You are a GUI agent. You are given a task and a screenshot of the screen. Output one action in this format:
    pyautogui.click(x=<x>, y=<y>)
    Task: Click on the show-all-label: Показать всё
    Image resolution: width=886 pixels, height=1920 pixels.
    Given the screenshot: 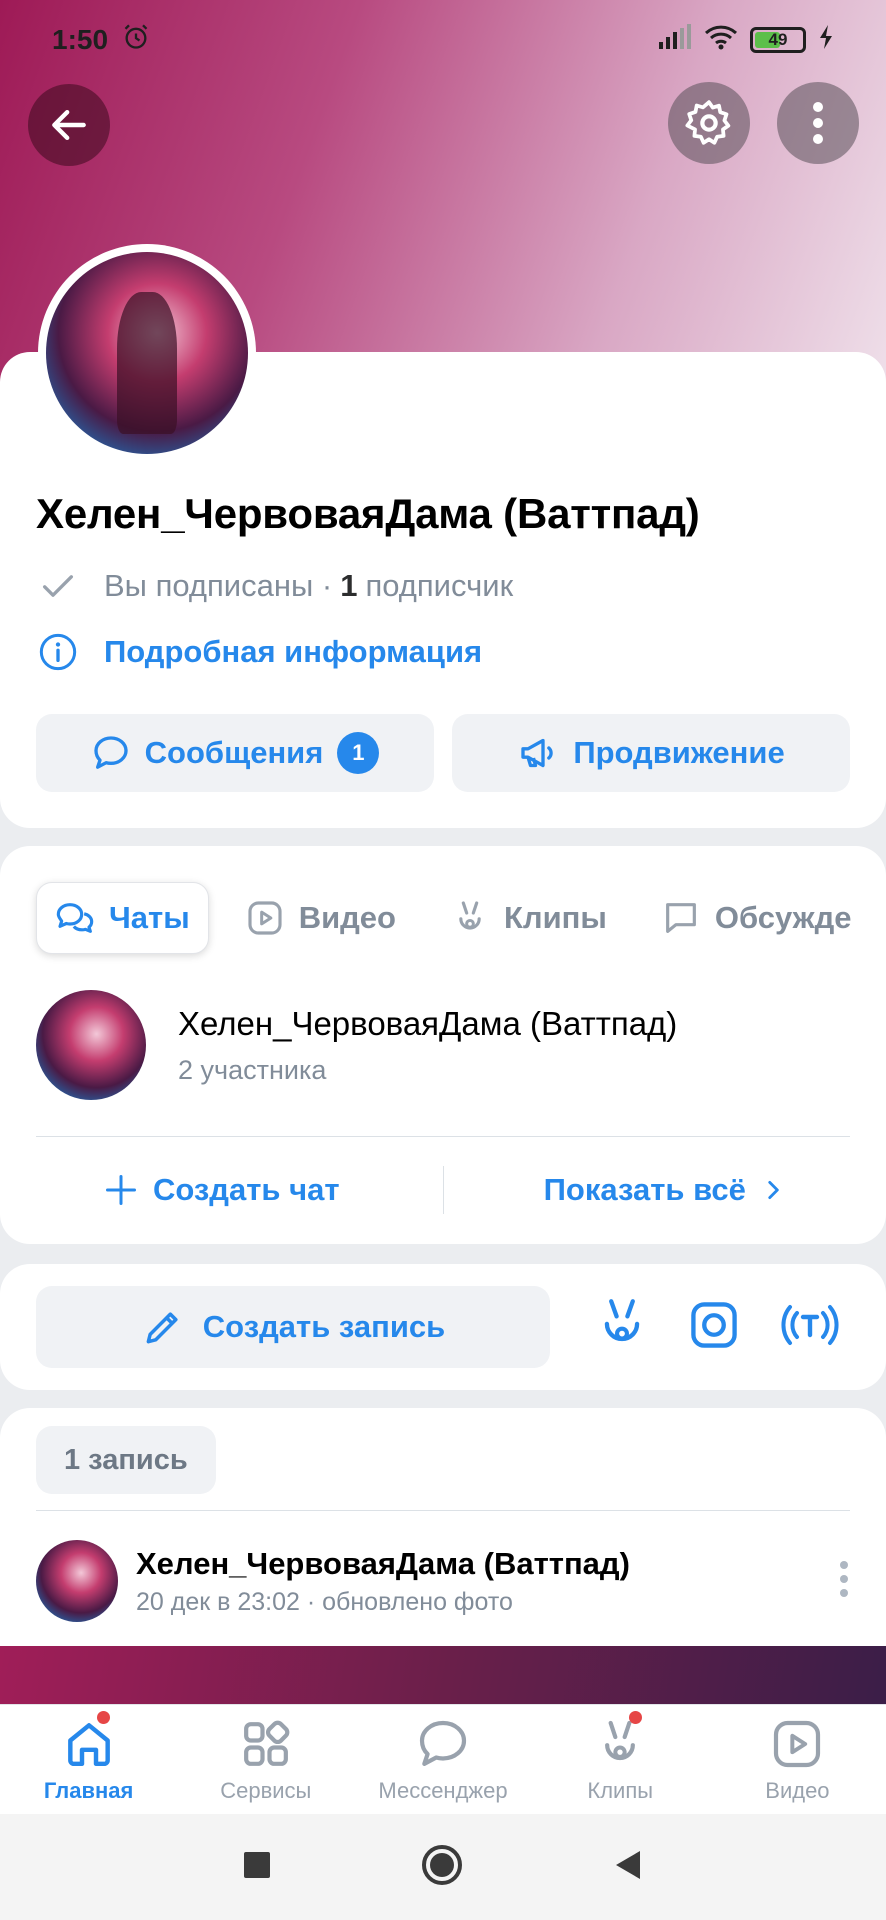 What is the action you would take?
    pyautogui.click(x=644, y=1189)
    